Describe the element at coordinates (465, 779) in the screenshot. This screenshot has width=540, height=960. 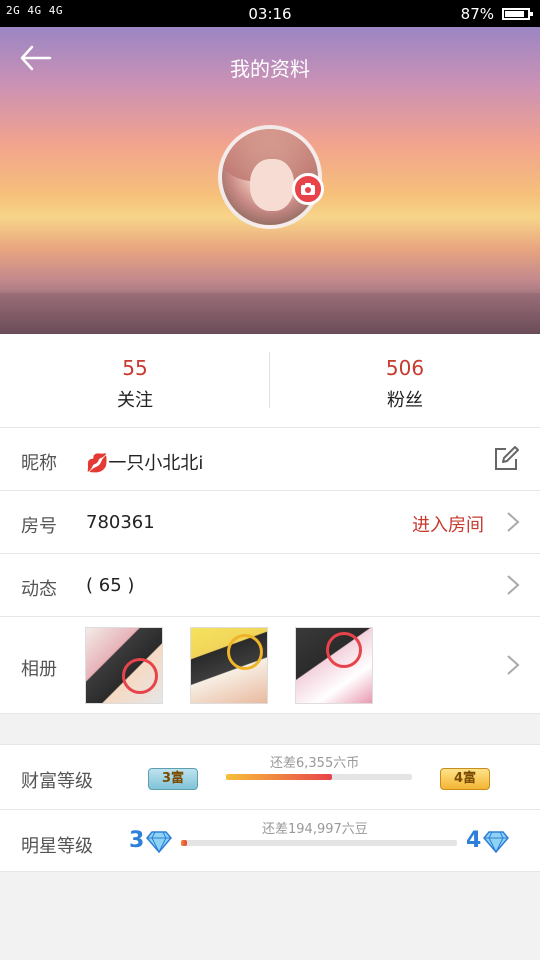
I see `wealth-next-badge: 4富` at that location.